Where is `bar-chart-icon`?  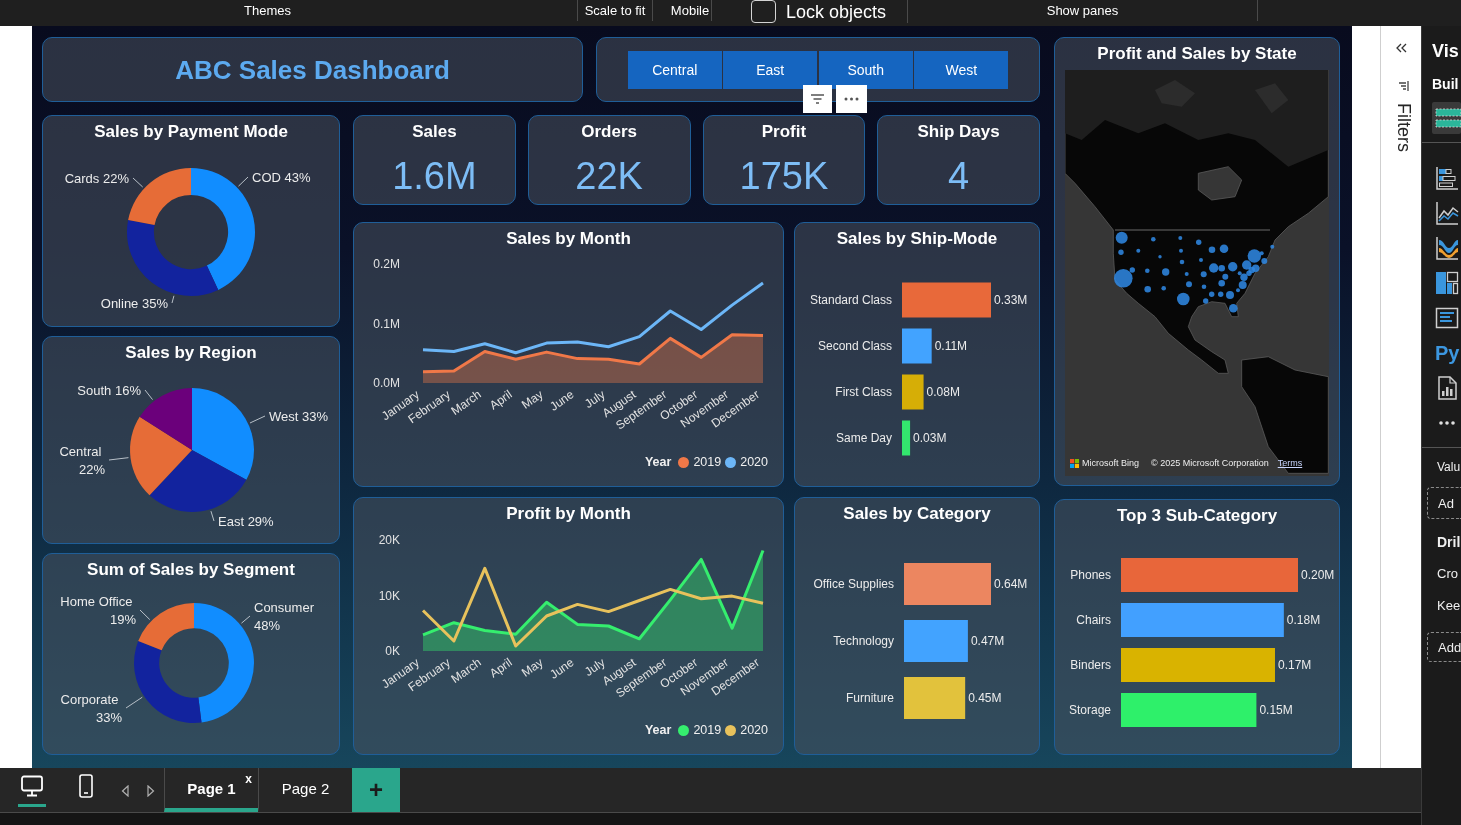 bar-chart-icon is located at coordinates (1447, 178).